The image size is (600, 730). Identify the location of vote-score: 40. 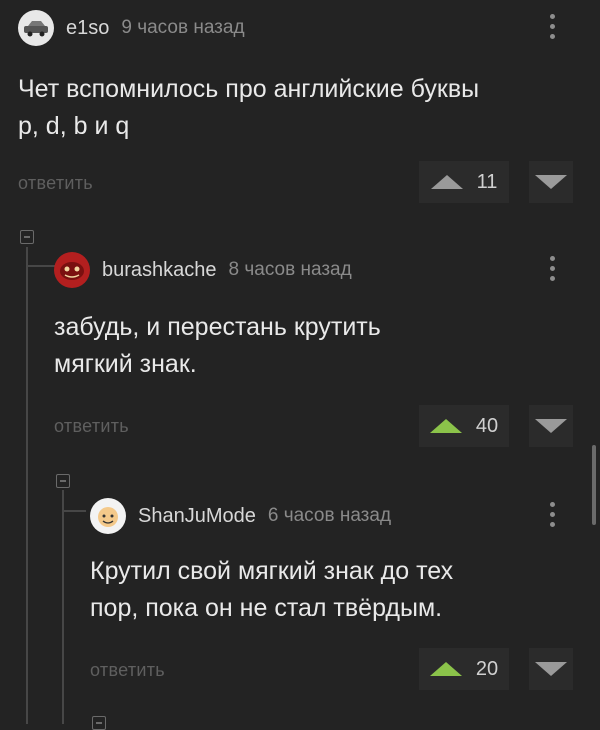
(487, 425).